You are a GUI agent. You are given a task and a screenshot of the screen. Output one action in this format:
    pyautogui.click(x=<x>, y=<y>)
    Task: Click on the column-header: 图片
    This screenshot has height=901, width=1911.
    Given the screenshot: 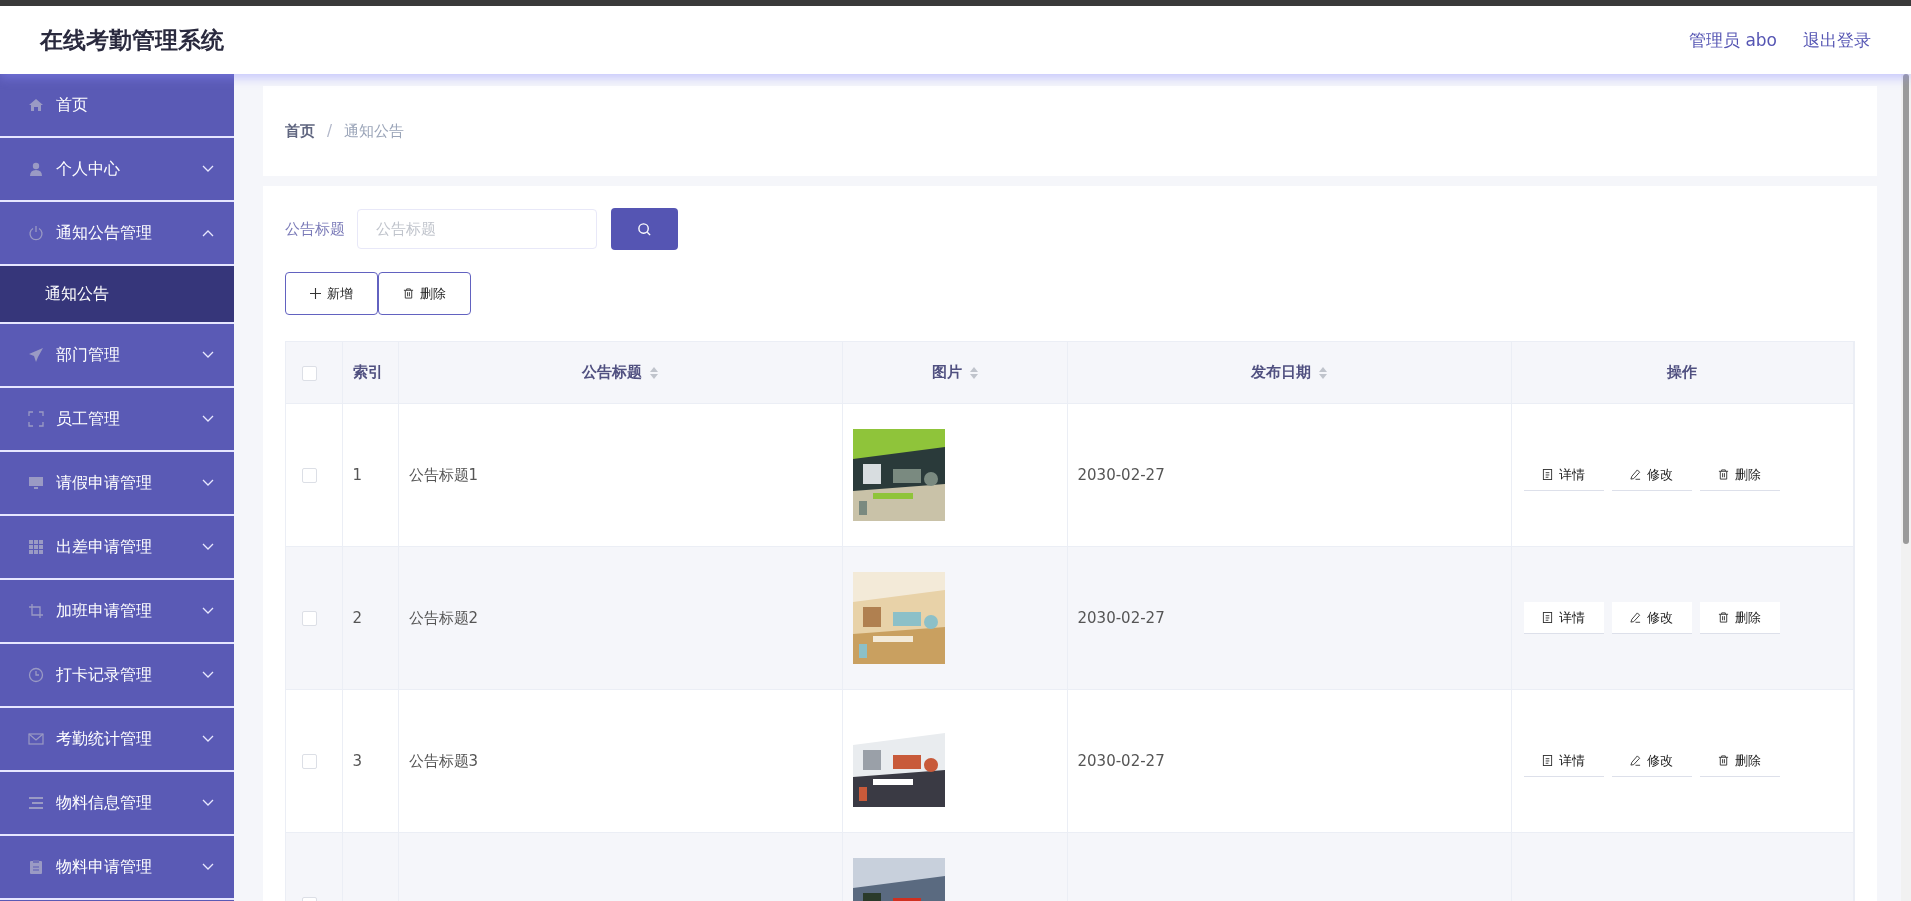 What is the action you would take?
    pyautogui.click(x=946, y=372)
    